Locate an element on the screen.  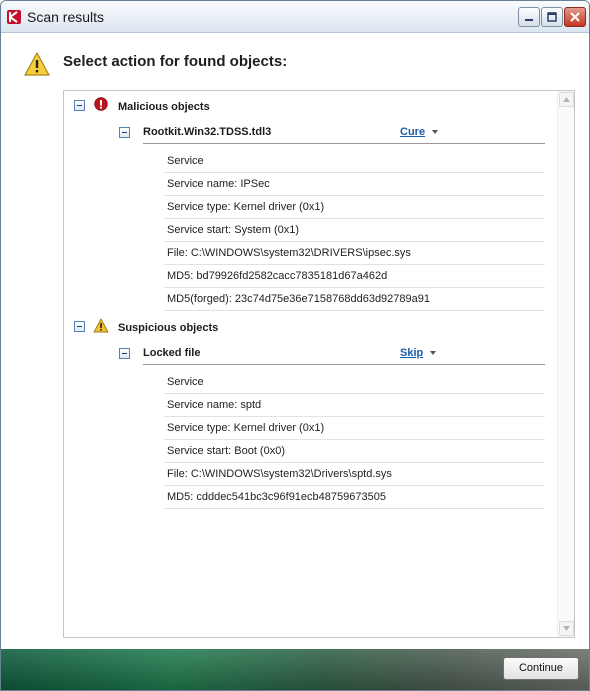
minimize-icon is located at coordinates (529, 20).